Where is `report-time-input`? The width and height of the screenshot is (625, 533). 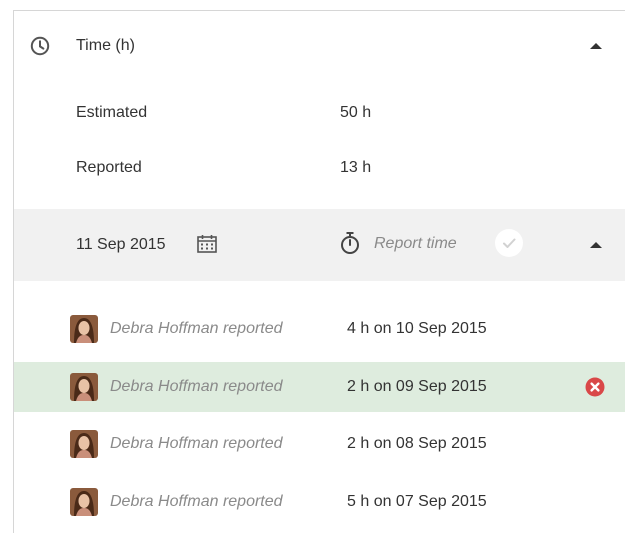 report-time-input is located at coordinates (433, 244).